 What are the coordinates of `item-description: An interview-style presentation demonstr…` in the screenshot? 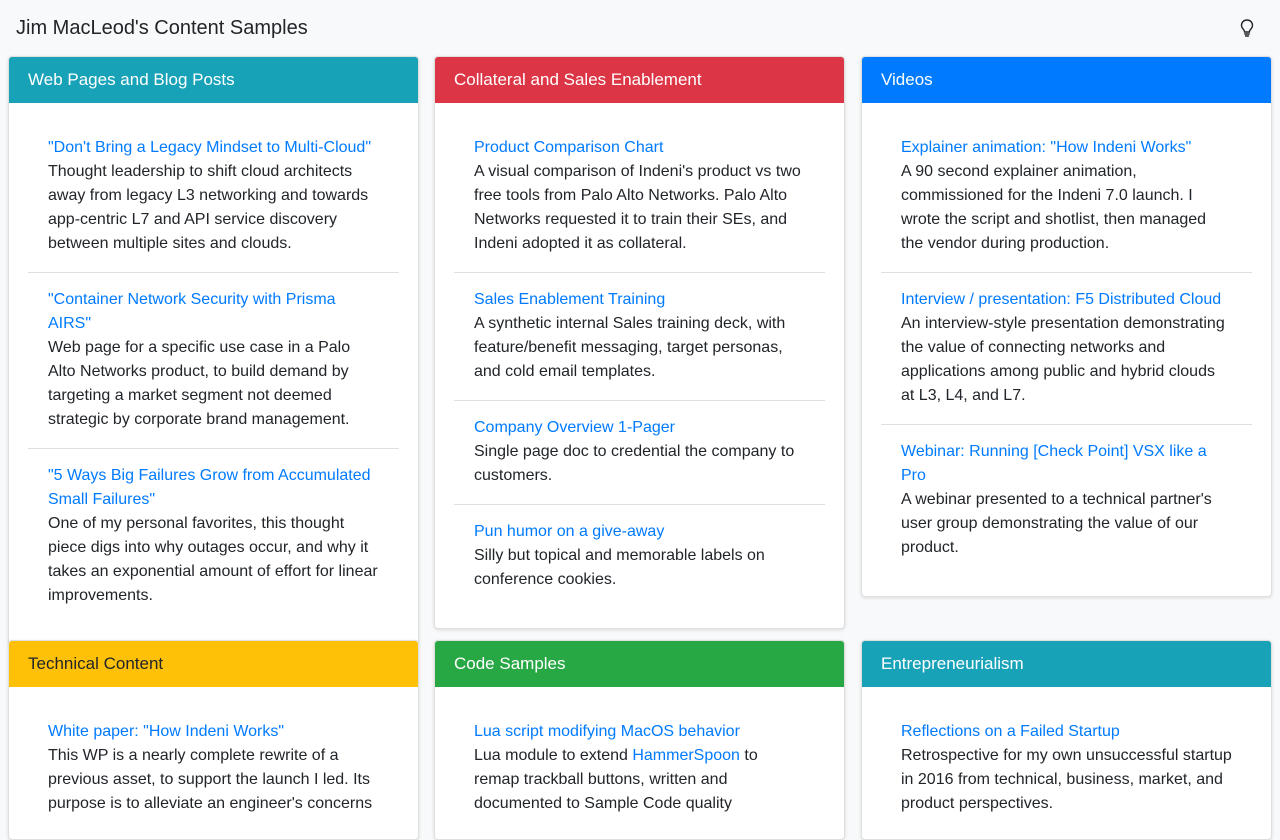 It's located at (1063, 359).